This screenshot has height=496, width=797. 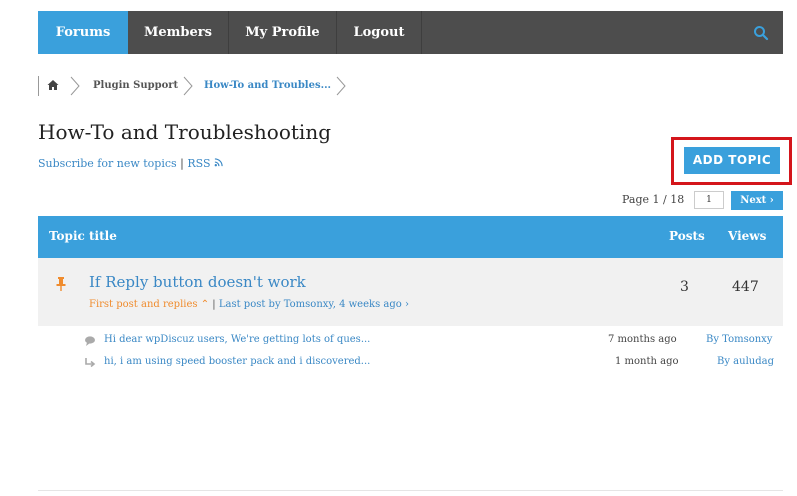 I want to click on reply-author-link: By auludag, so click(x=745, y=361).